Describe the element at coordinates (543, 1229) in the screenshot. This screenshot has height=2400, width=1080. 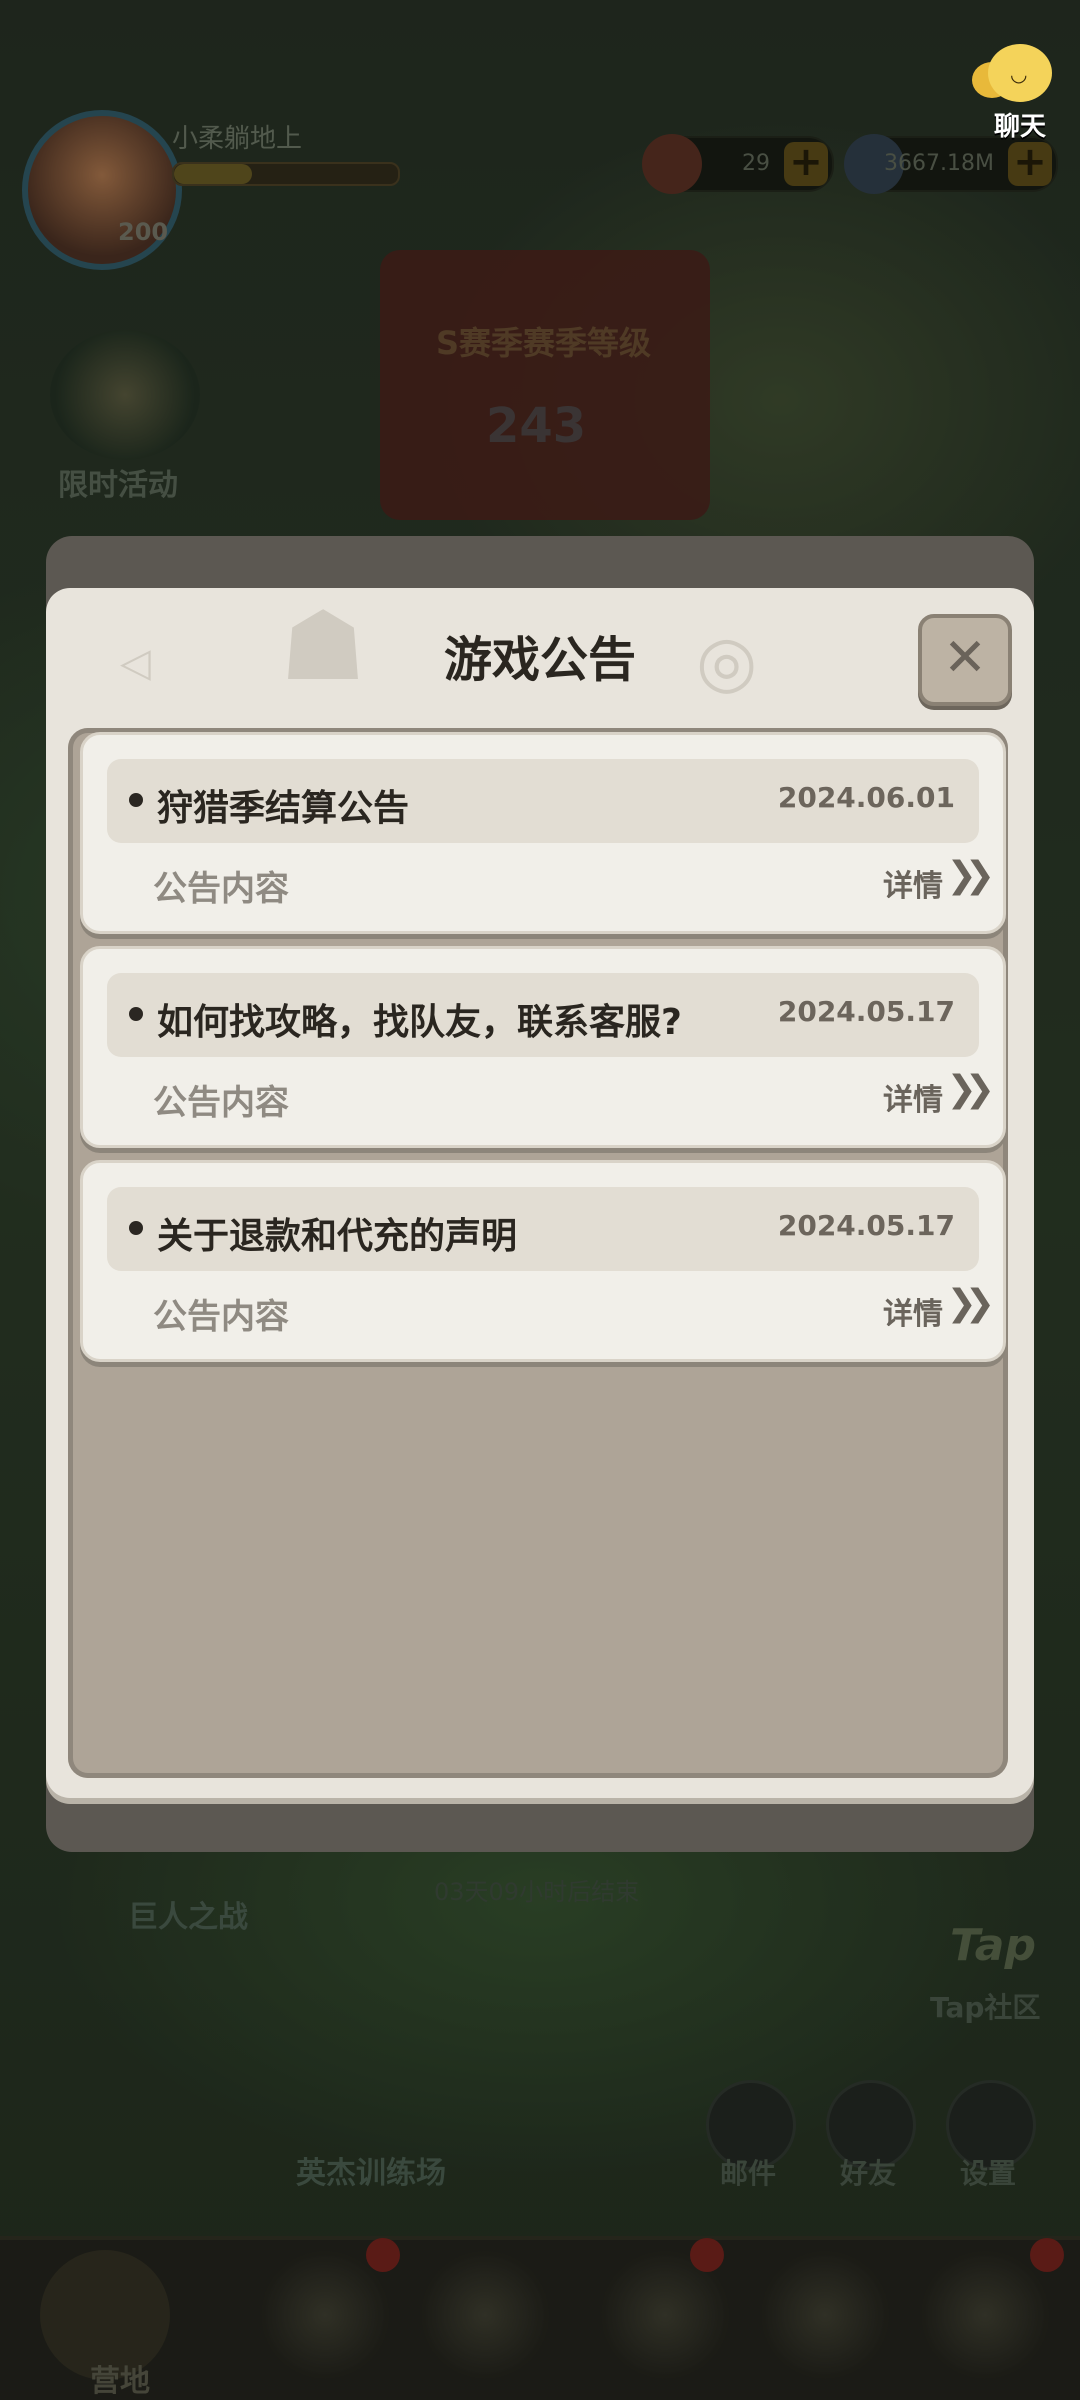
I see `notice-header: 关于退款和代充的声明 2024.05.17` at that location.